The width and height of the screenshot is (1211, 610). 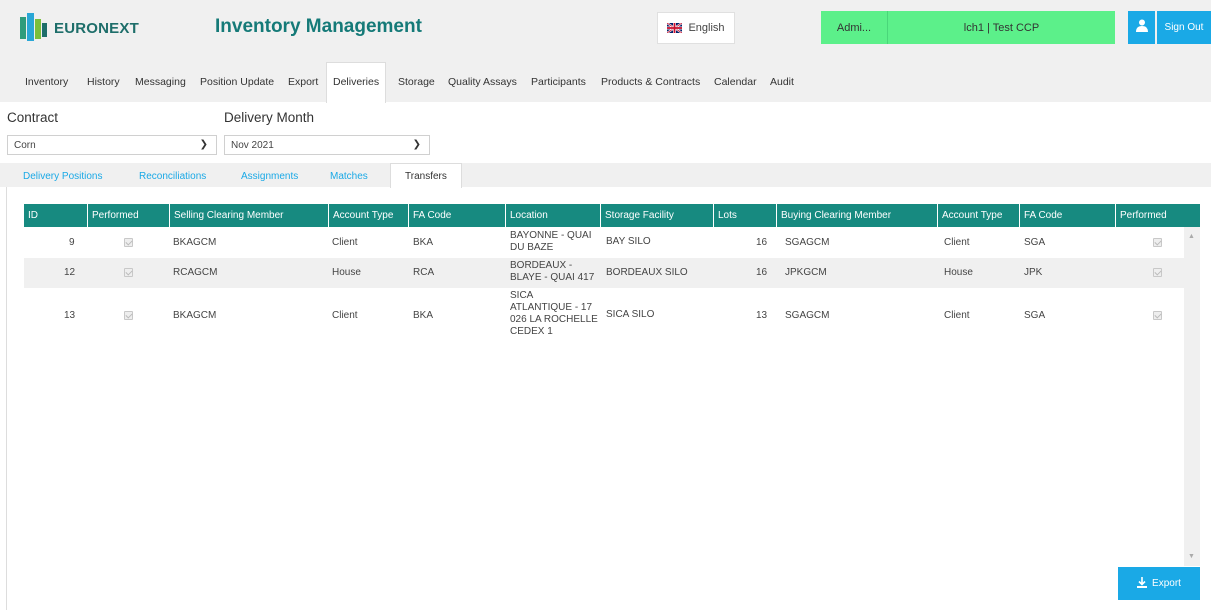 What do you see at coordinates (346, 272) in the screenshot?
I see `cell-account-type: House` at bounding box center [346, 272].